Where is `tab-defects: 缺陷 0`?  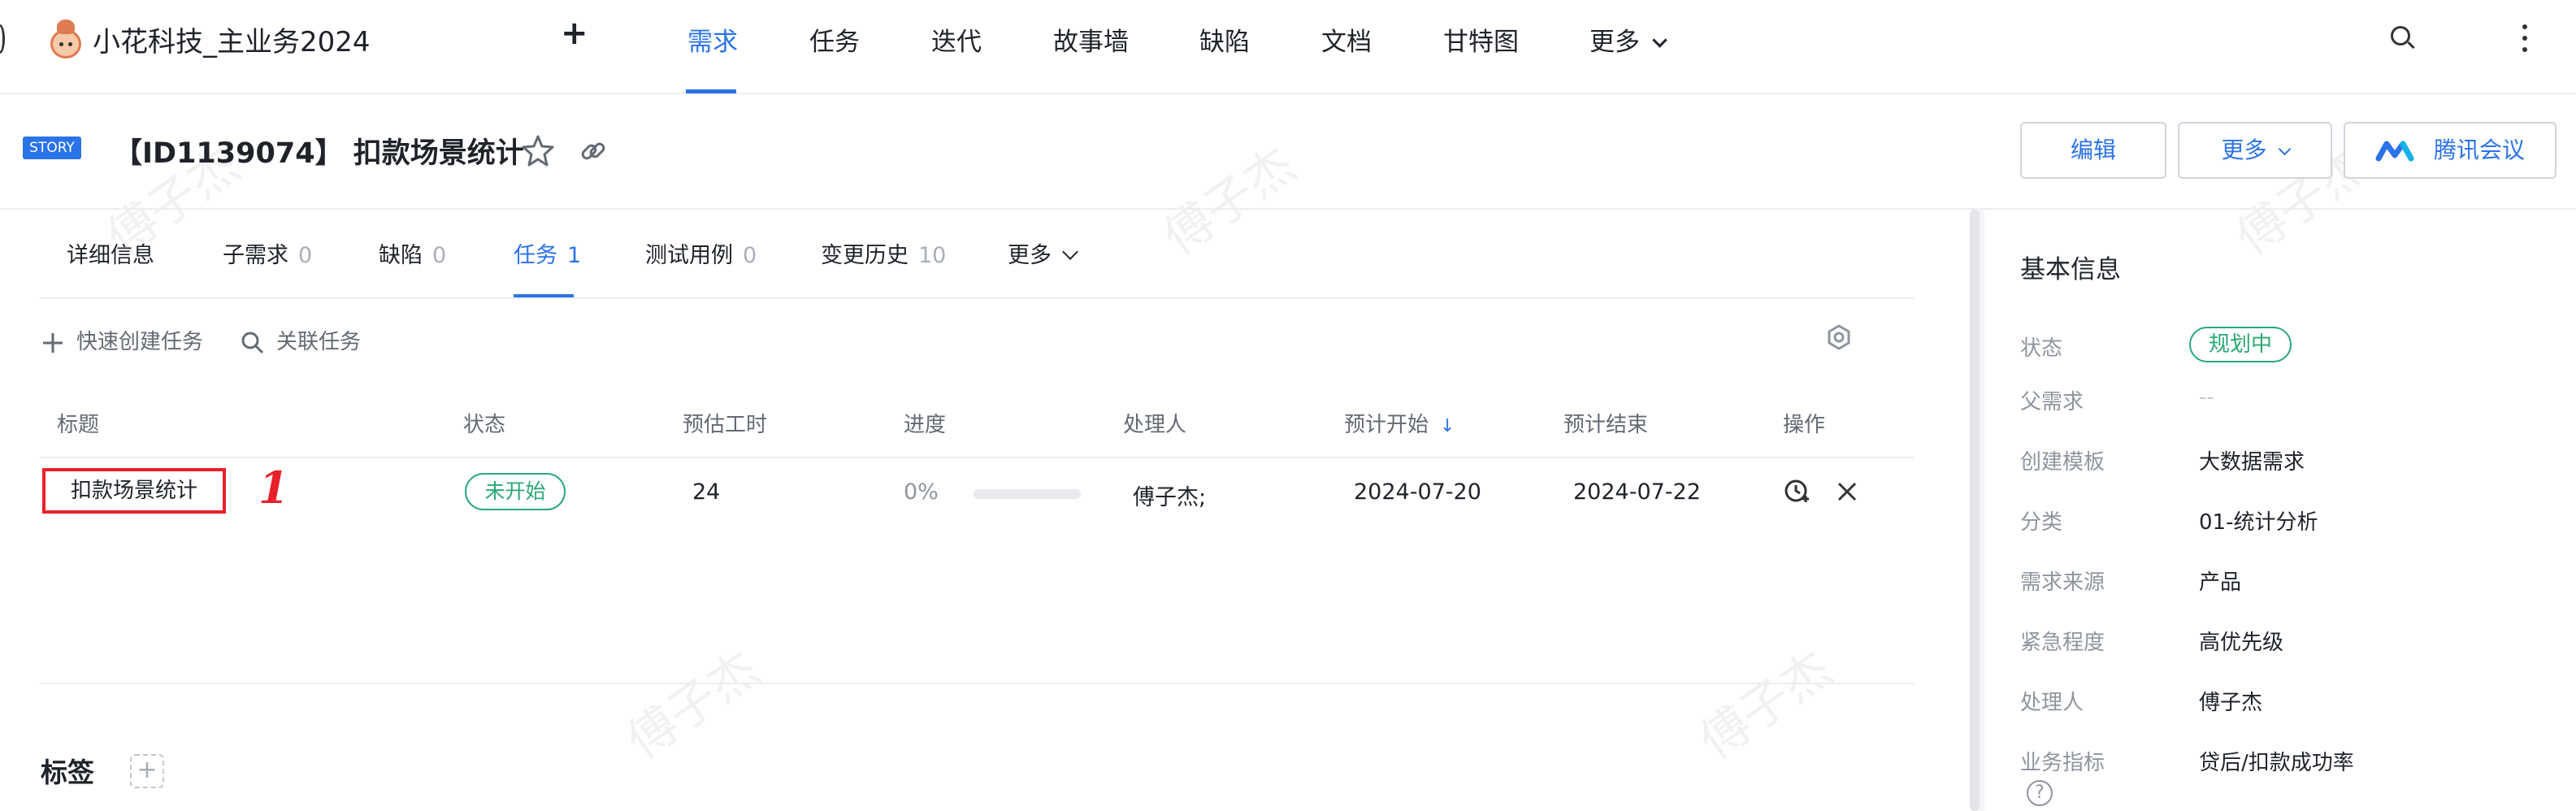 tab-defects: 缺陷 0 is located at coordinates (412, 253).